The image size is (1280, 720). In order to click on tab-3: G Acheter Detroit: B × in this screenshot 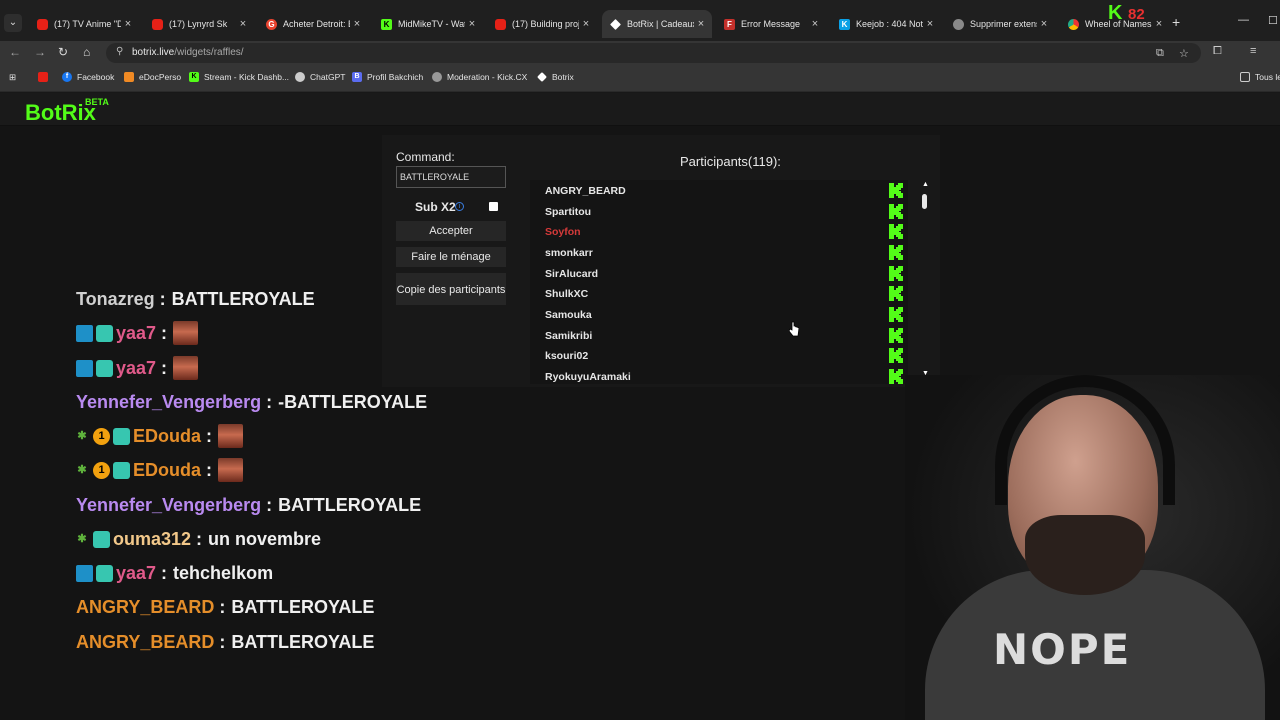, I will do `click(313, 24)`.